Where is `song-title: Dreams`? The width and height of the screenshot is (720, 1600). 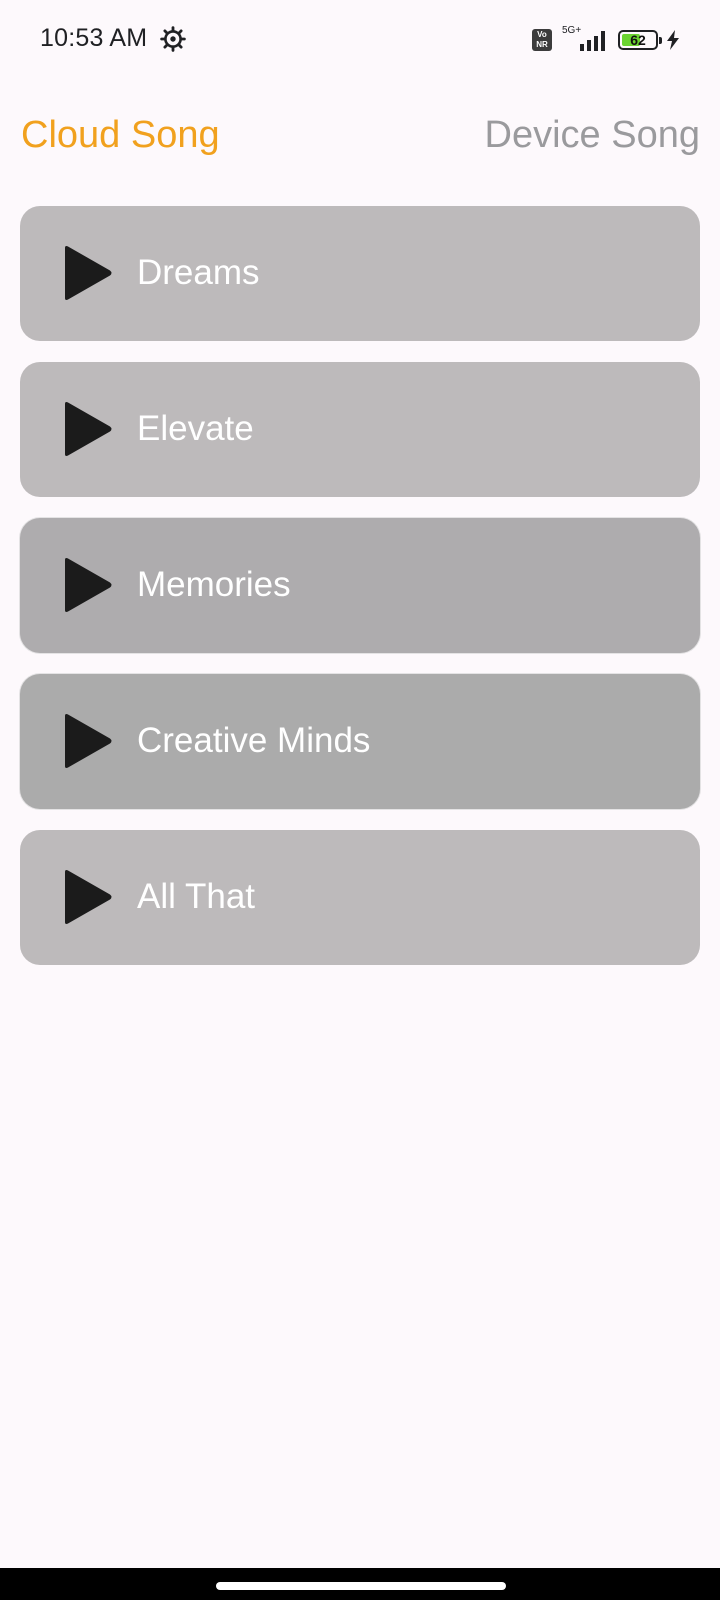
song-title: Dreams is located at coordinates (198, 272).